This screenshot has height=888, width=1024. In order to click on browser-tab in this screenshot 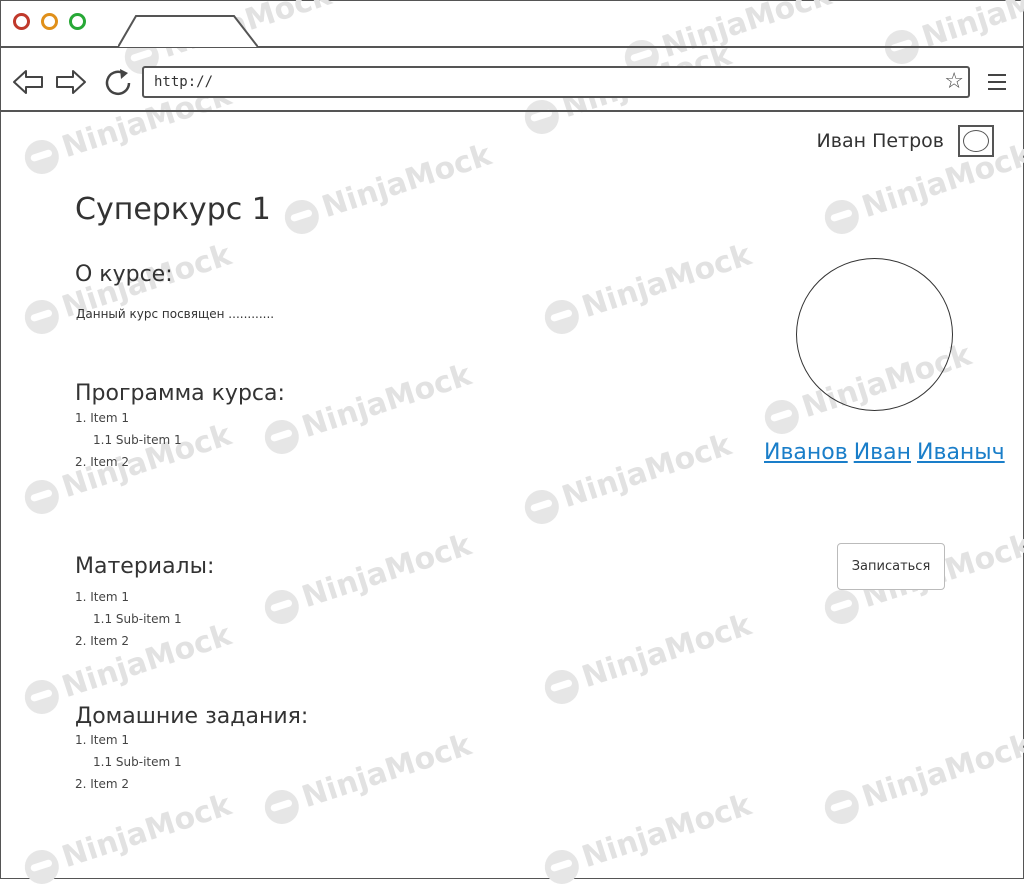, I will do `click(188, 31)`.